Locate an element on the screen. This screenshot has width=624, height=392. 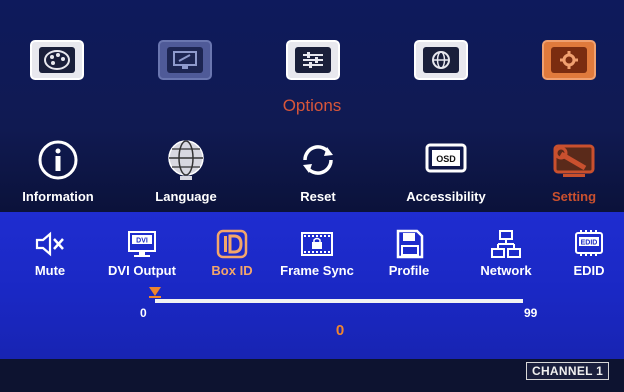
slider-thumb-base is located at coordinates (155, 297).